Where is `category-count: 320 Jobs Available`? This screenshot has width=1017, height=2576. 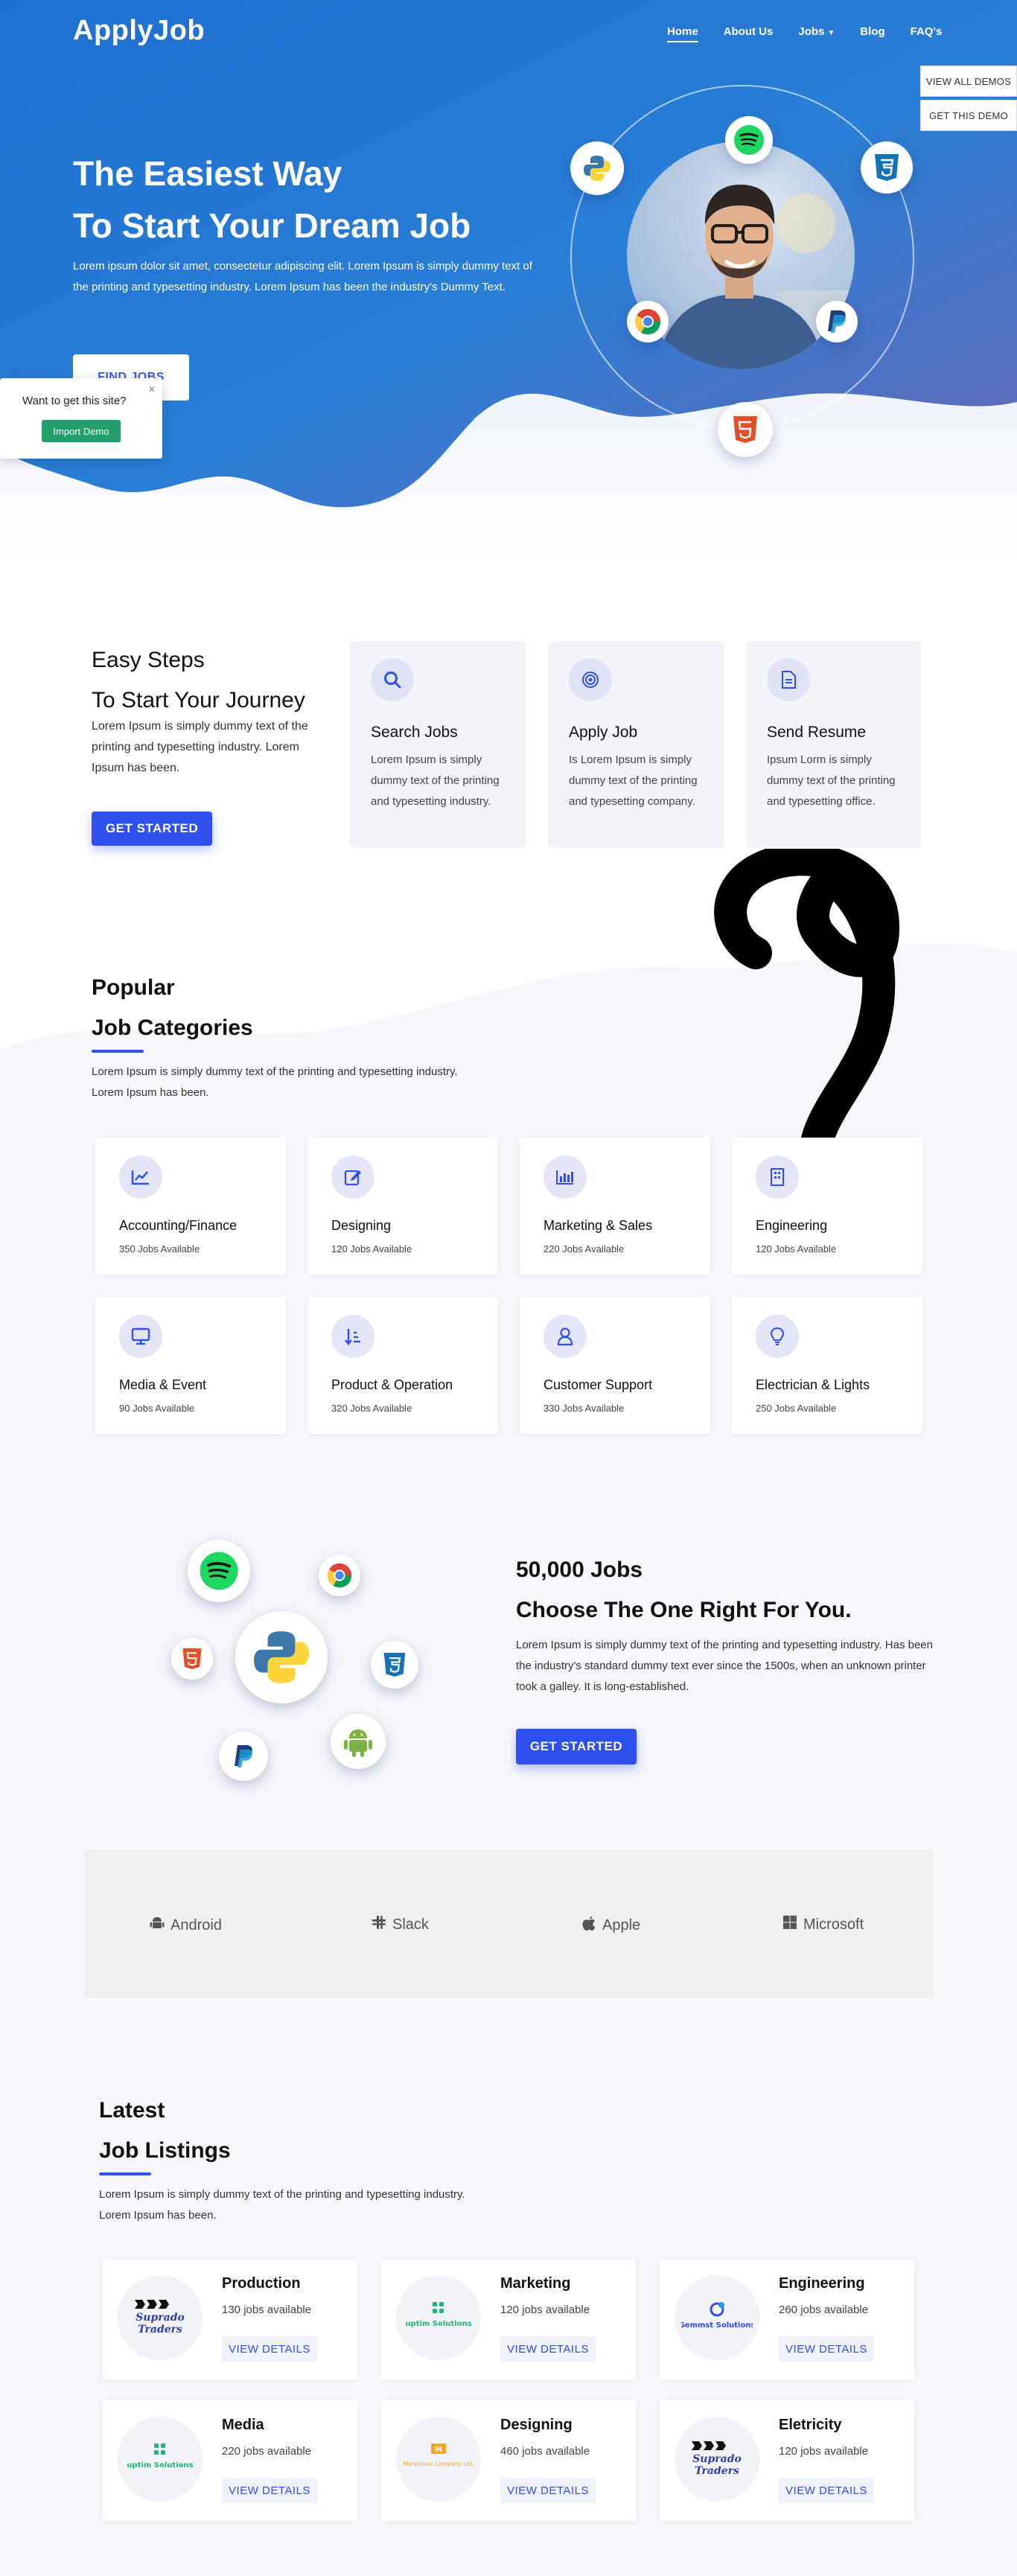
category-count: 320 Jobs Available is located at coordinates (371, 1408).